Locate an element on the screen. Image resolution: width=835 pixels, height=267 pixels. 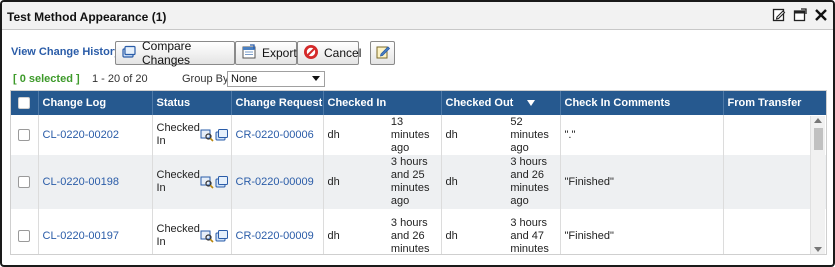
view-change-history-link: View Change History is located at coordinates (65, 52).